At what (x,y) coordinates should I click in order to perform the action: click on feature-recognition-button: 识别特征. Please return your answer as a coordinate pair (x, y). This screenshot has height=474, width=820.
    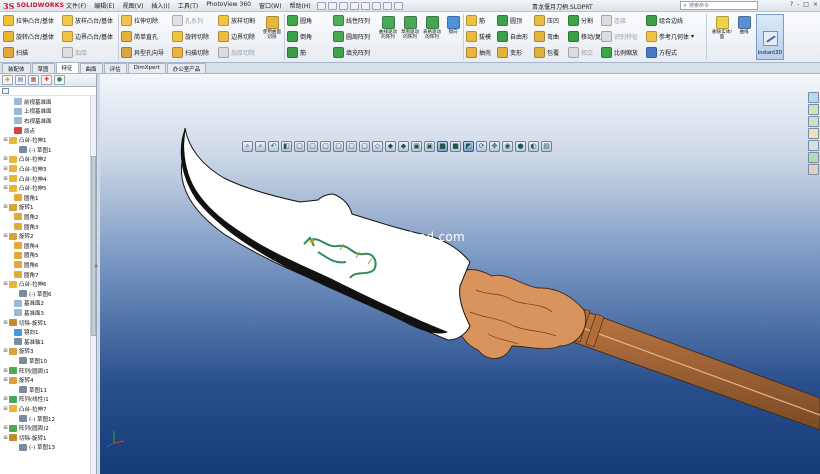
    Looking at the image, I should click on (619, 36).